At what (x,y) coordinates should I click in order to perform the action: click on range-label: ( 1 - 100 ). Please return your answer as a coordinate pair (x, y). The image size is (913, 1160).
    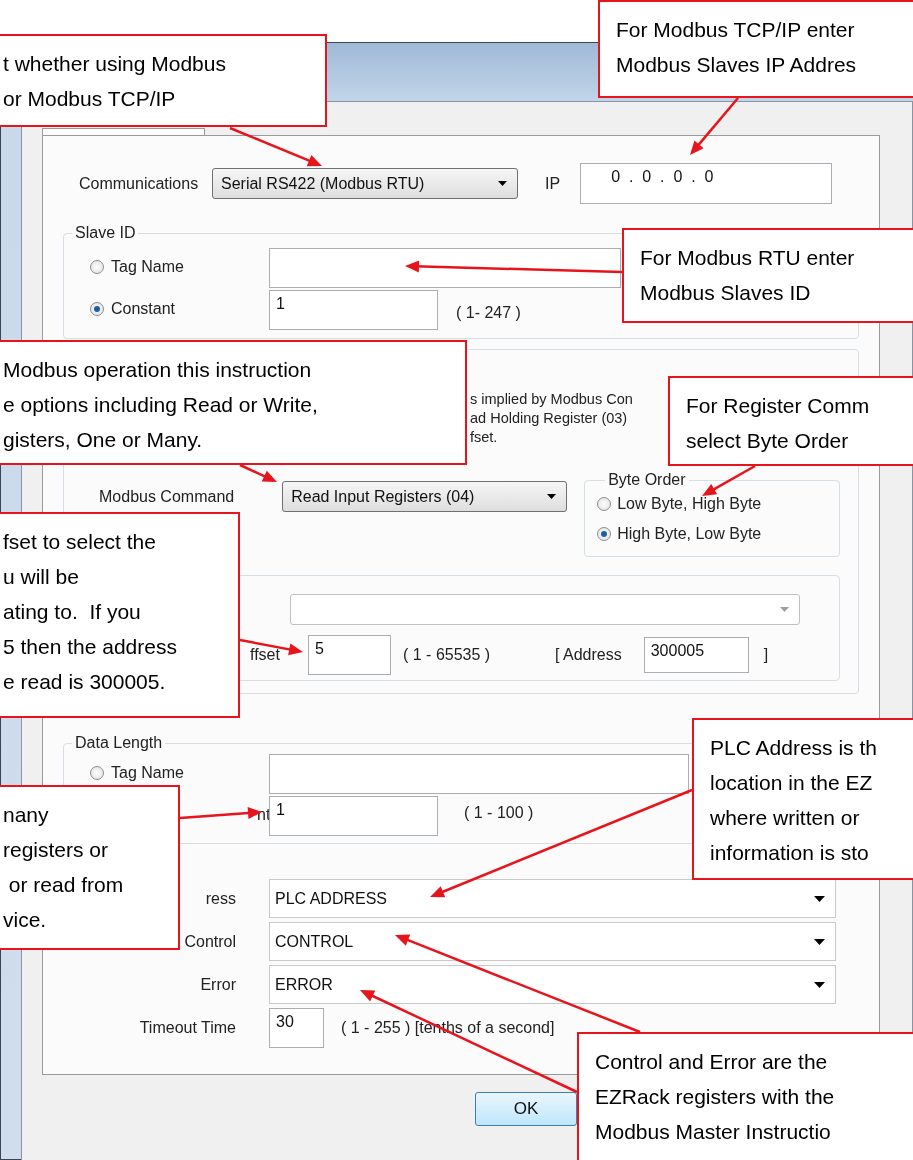
    Looking at the image, I should click on (499, 813).